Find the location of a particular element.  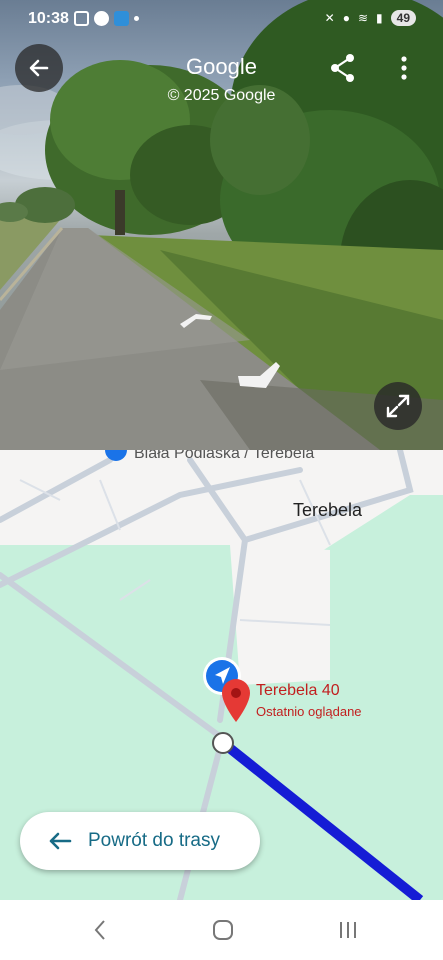

nav-back-button is located at coordinates (100, 930).